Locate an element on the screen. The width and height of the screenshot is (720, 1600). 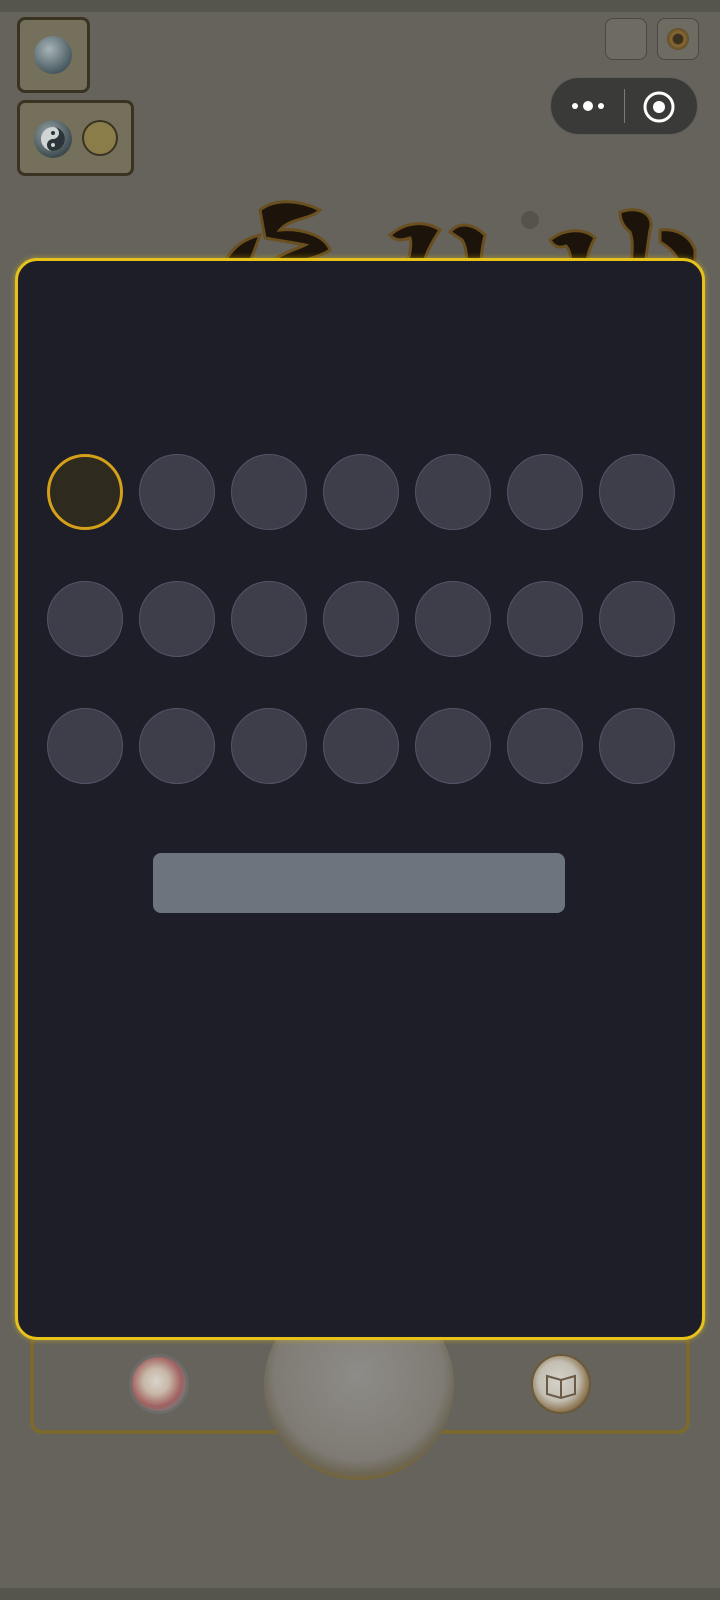
confirm-action-bar is located at coordinates (359, 883).